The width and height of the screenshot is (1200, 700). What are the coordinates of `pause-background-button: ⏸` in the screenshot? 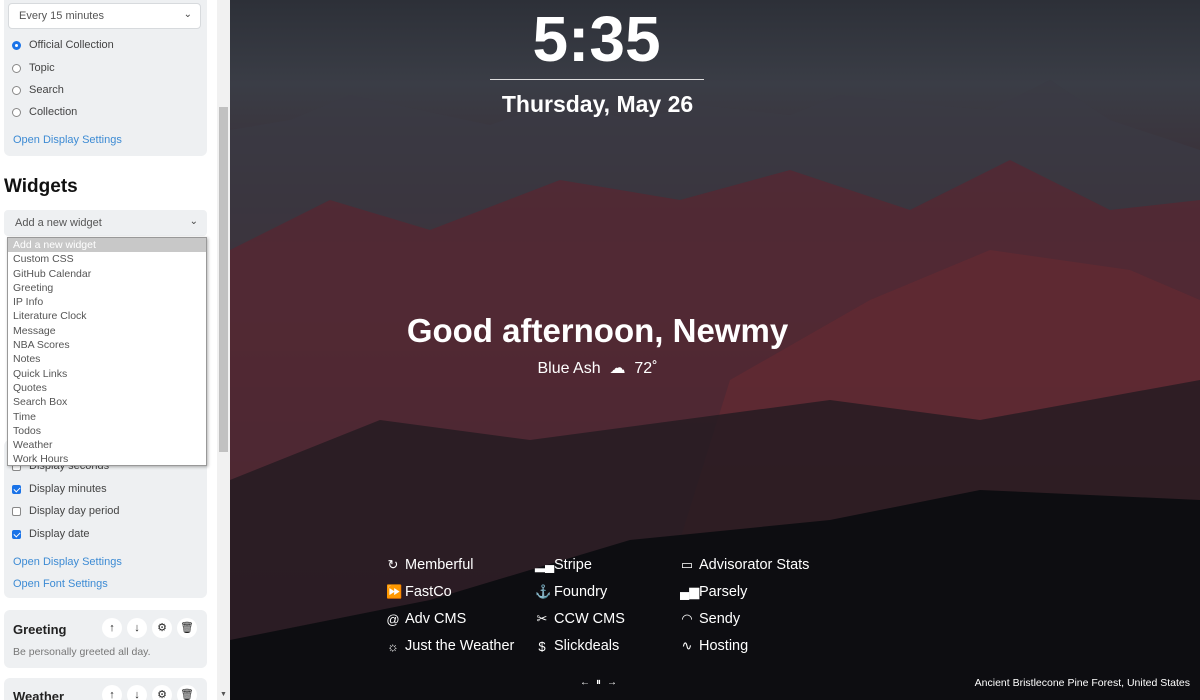 It's located at (598, 682).